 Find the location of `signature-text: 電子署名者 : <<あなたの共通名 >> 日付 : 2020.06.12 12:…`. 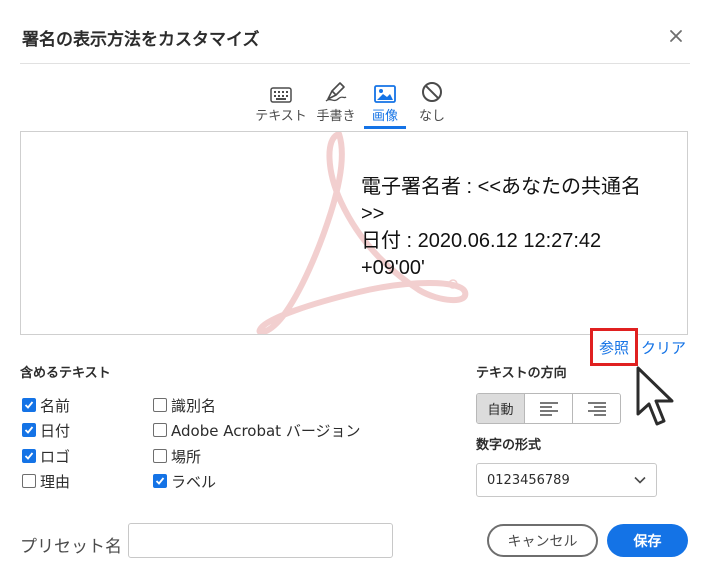

signature-text: 電子署名者 : <<あなたの共通名 >> 日付 : 2020.06.12 12:… is located at coordinates (524, 228).